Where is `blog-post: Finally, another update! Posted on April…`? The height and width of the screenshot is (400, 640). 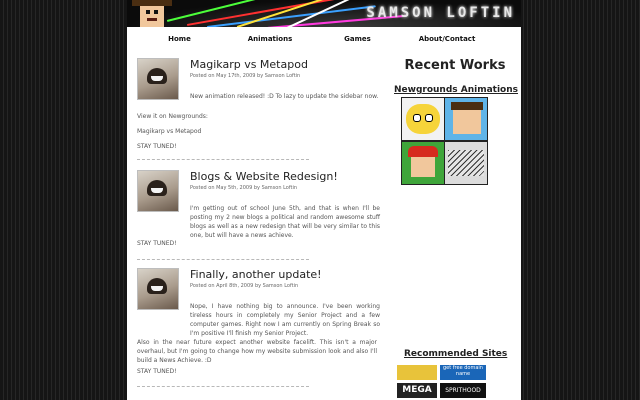 blog-post: Finally, another update! Posted on April… is located at coordinates (258, 330).